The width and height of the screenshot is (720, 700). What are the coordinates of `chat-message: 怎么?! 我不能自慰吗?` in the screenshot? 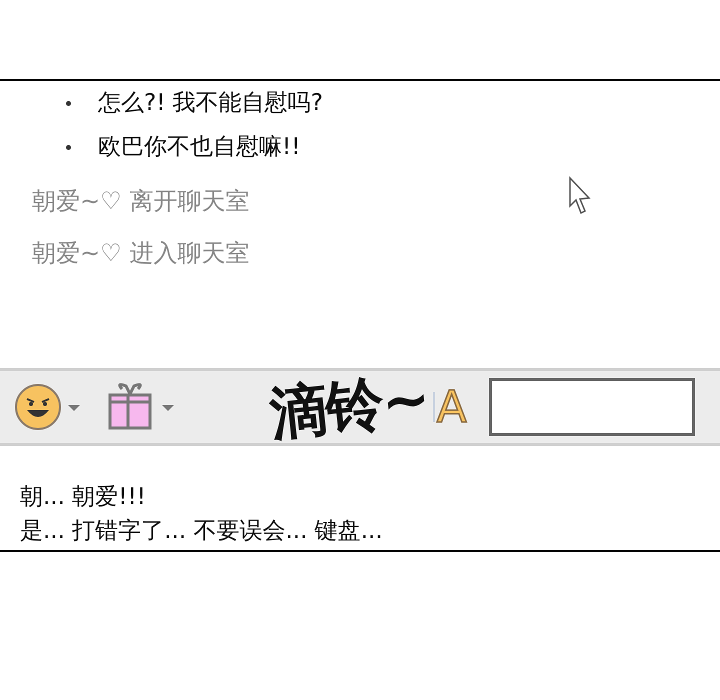 It's located at (210, 103).